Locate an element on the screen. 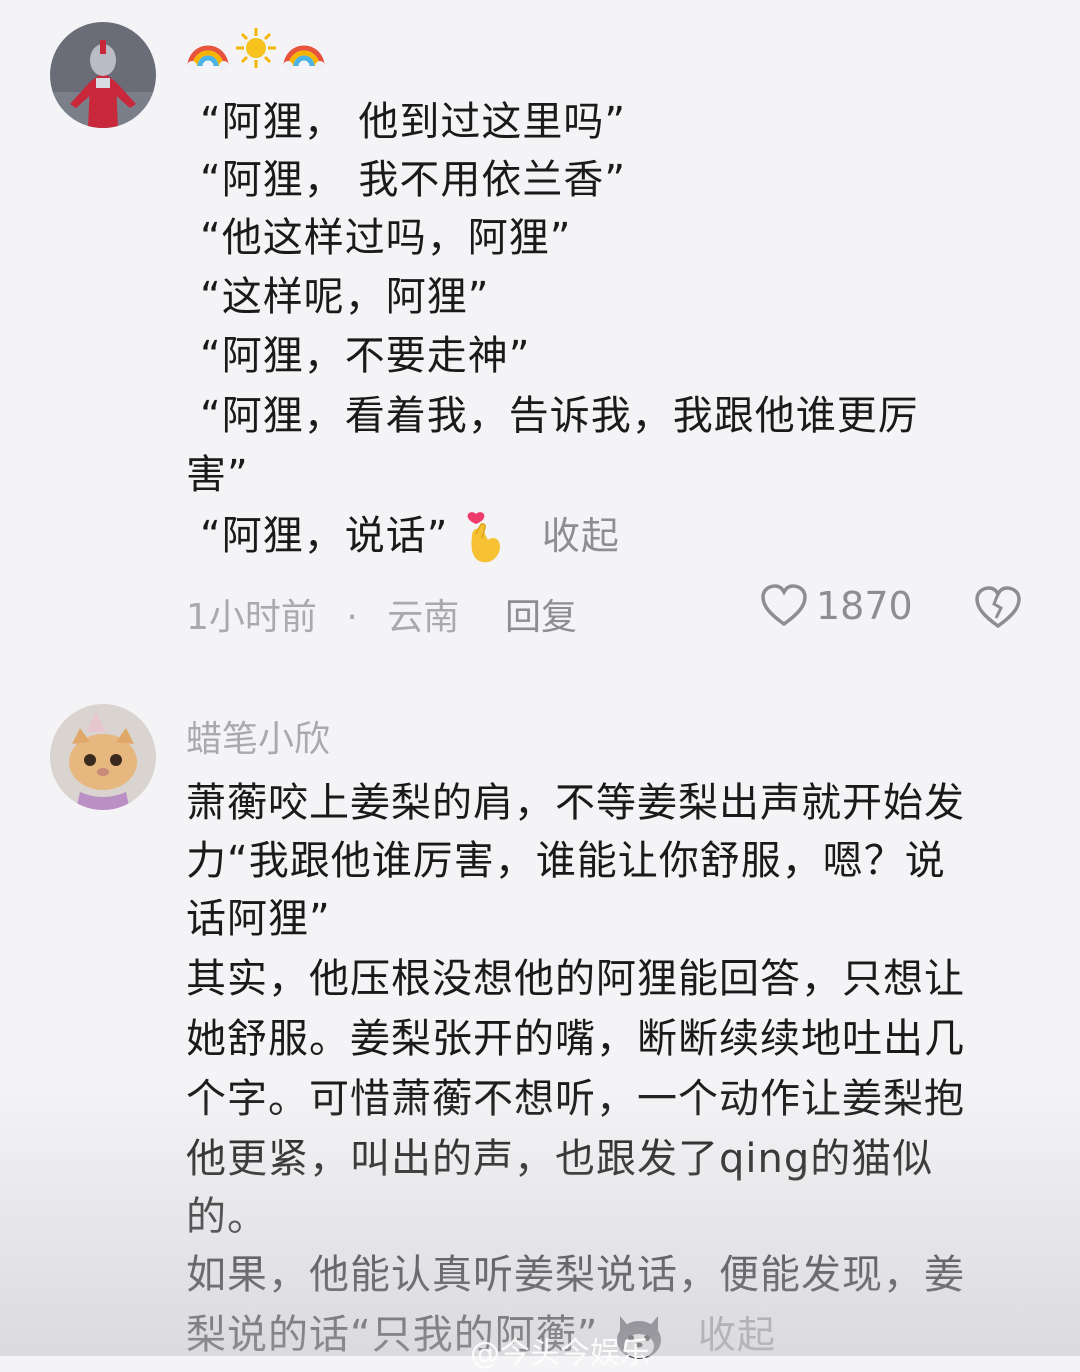 The width and height of the screenshot is (1080, 1372). comment-text-line: 萧蘅咬上姜梨的肩，不等姜梨出声就开始发 is located at coordinates (575, 803).